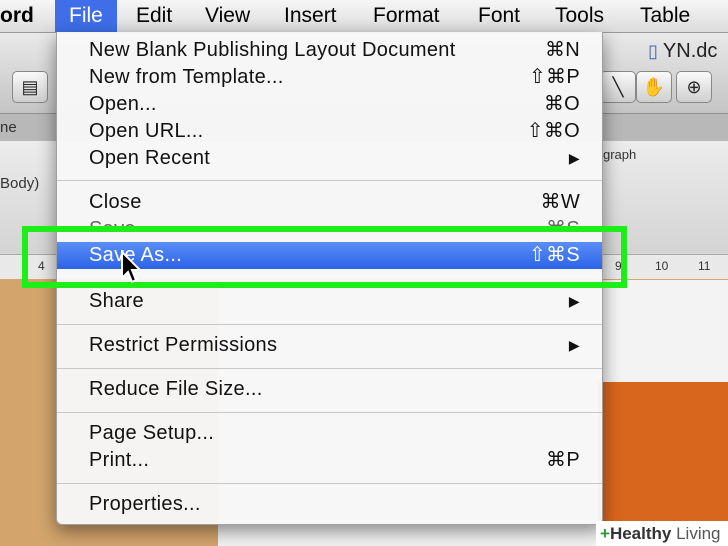 Image resolution: width=728 pixels, height=546 pixels. What do you see at coordinates (579, 16) in the screenshot?
I see `menu-tools: Tools` at bounding box center [579, 16].